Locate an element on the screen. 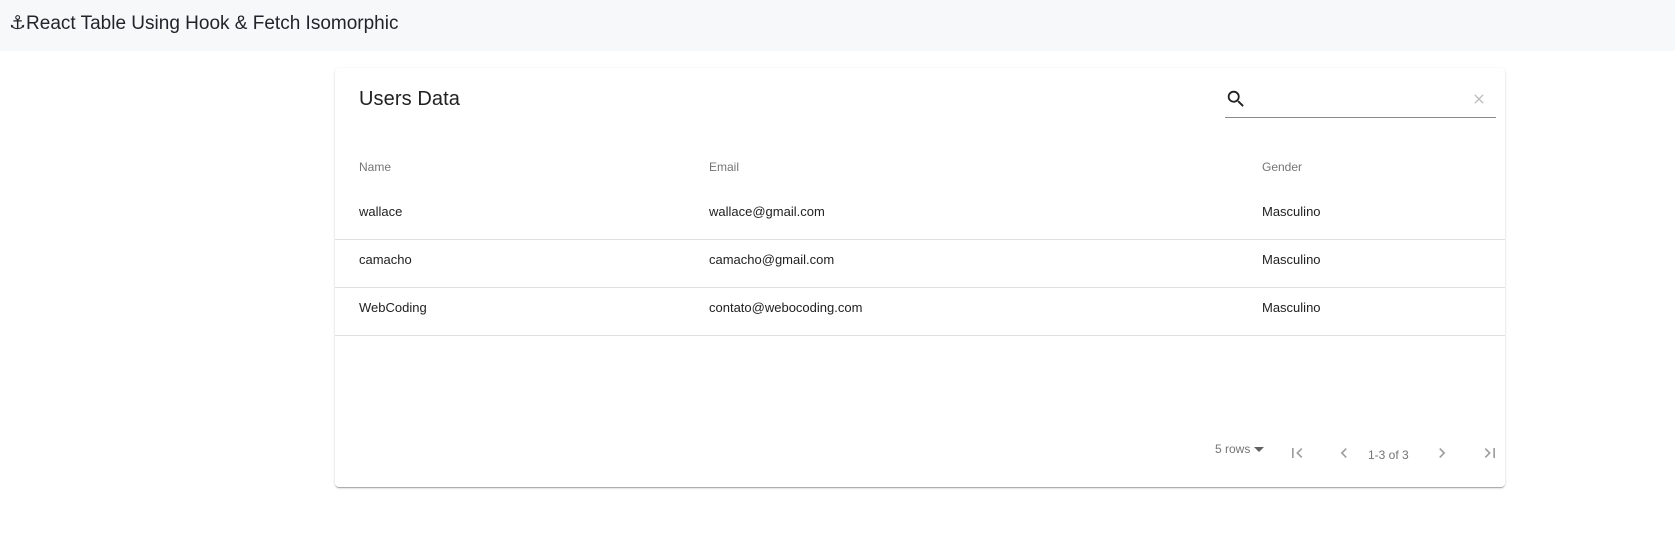  cell-name: WebCoding is located at coordinates (393, 307).